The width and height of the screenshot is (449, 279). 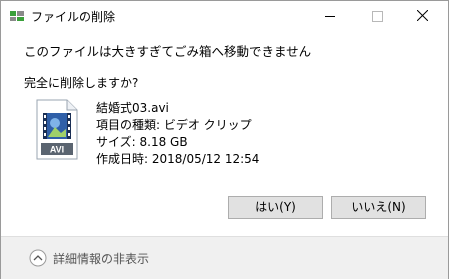 I want to click on hide-details-link: 詳細情報の非表示, so click(x=101, y=258).